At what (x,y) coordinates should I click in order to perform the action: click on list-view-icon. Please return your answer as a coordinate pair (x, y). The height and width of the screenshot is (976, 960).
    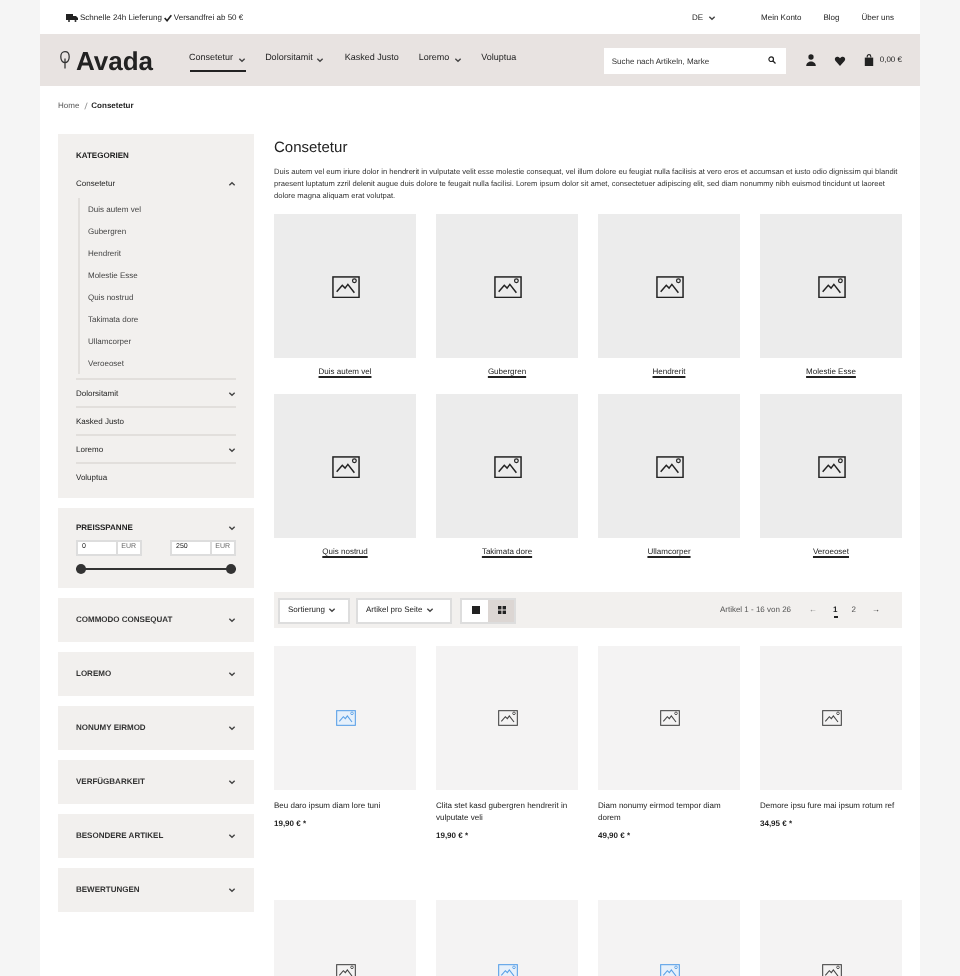
    Looking at the image, I should click on (475, 610).